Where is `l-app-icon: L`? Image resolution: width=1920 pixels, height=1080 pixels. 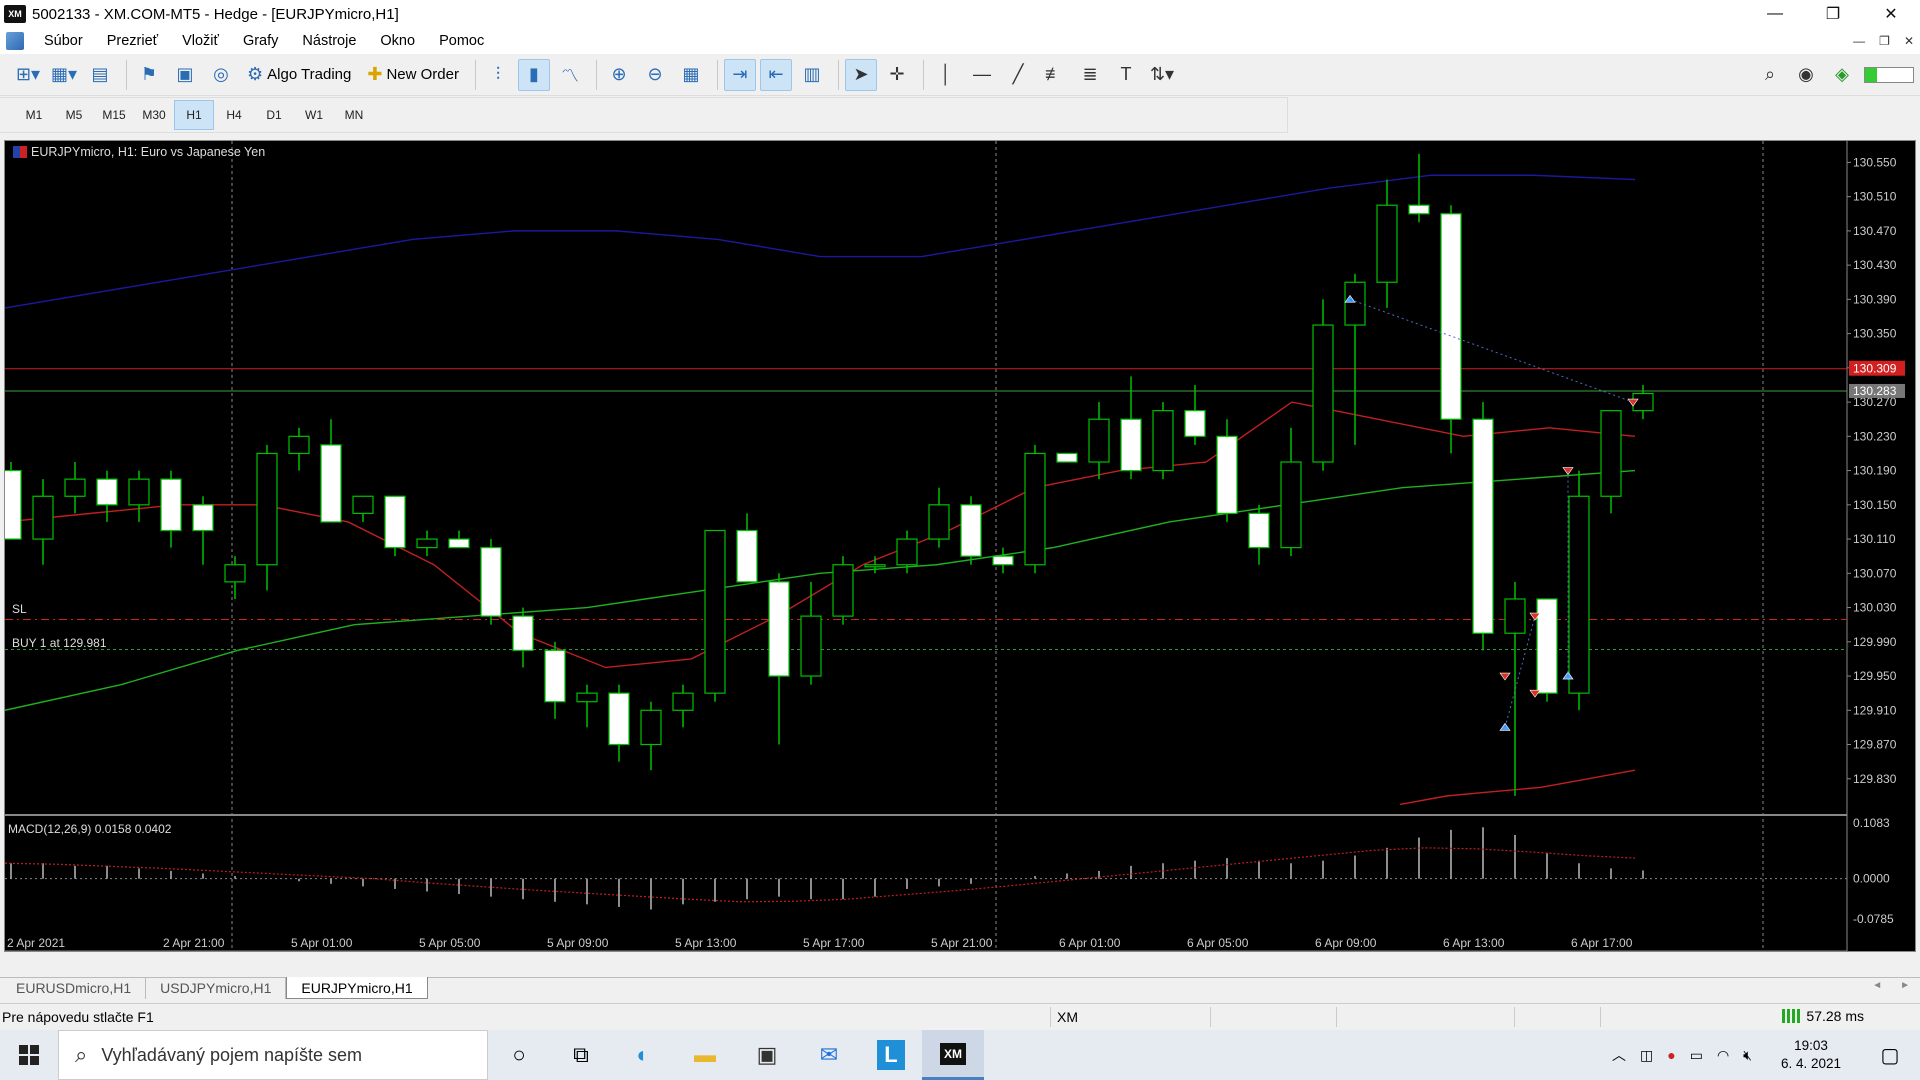
l-app-icon: L is located at coordinates (891, 1055).